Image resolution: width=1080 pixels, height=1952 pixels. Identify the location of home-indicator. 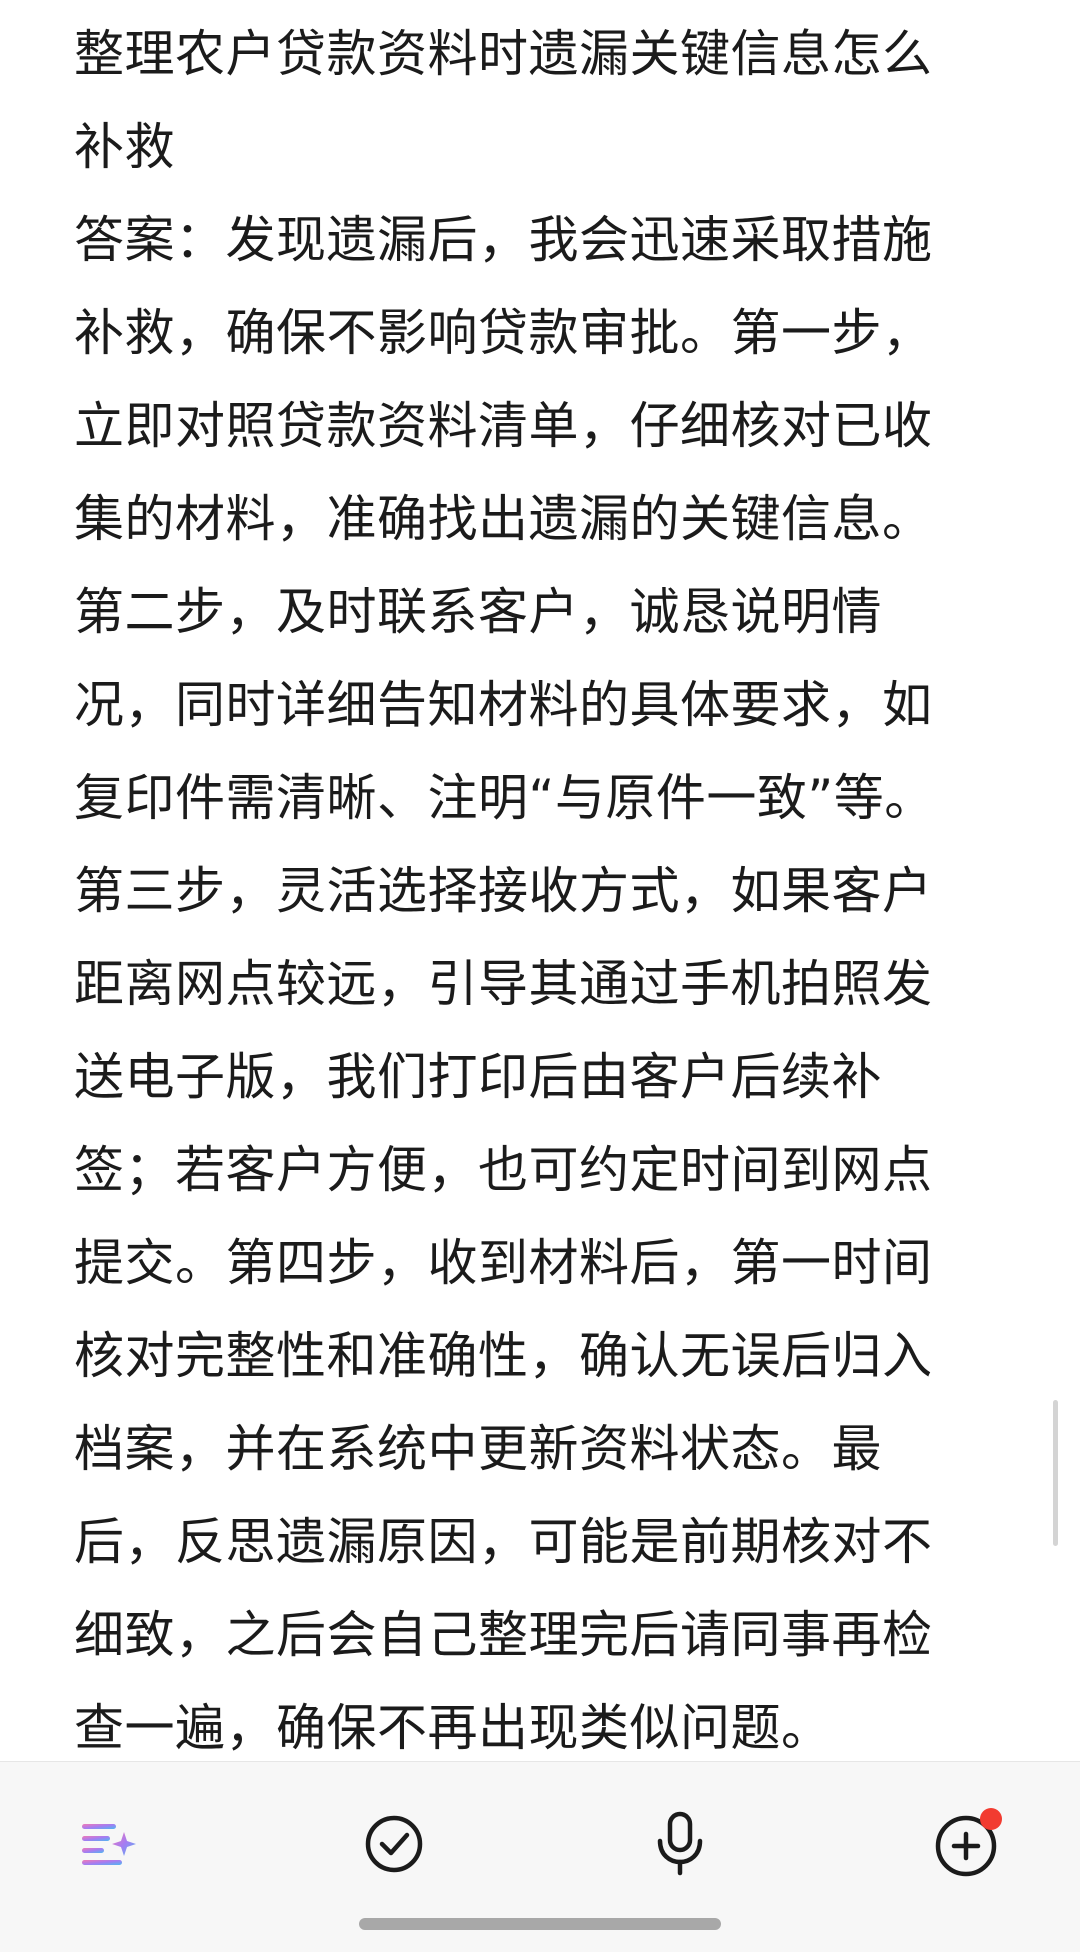
(540, 1924).